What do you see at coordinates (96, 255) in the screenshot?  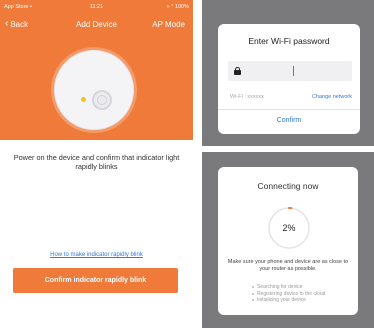 I see `help-link: How to make indicator rapidly blink` at bounding box center [96, 255].